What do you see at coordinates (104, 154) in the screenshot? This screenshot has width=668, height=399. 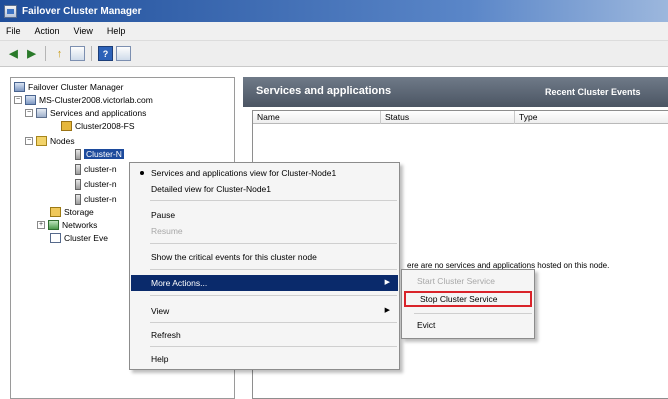 I see `tree-label: Cluster-N` at bounding box center [104, 154].